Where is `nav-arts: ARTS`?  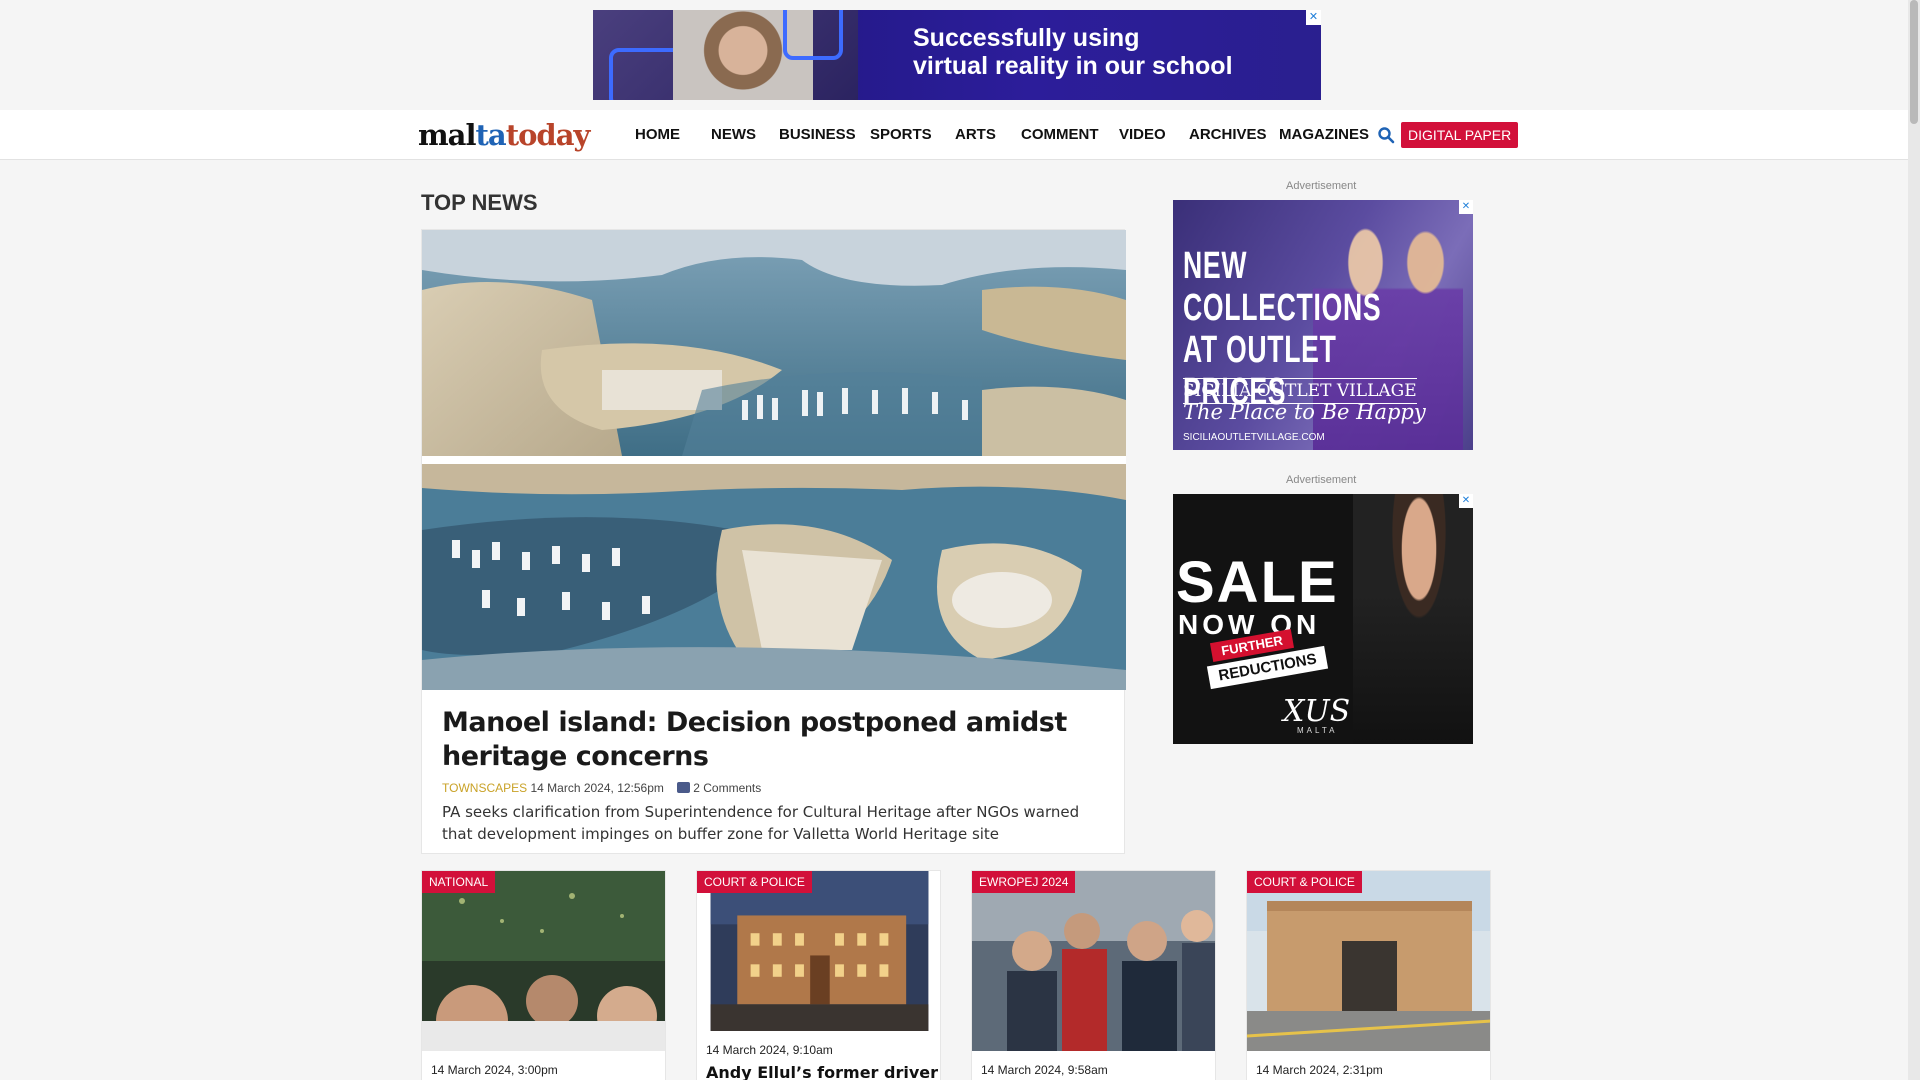 nav-arts: ARTS is located at coordinates (975, 134).